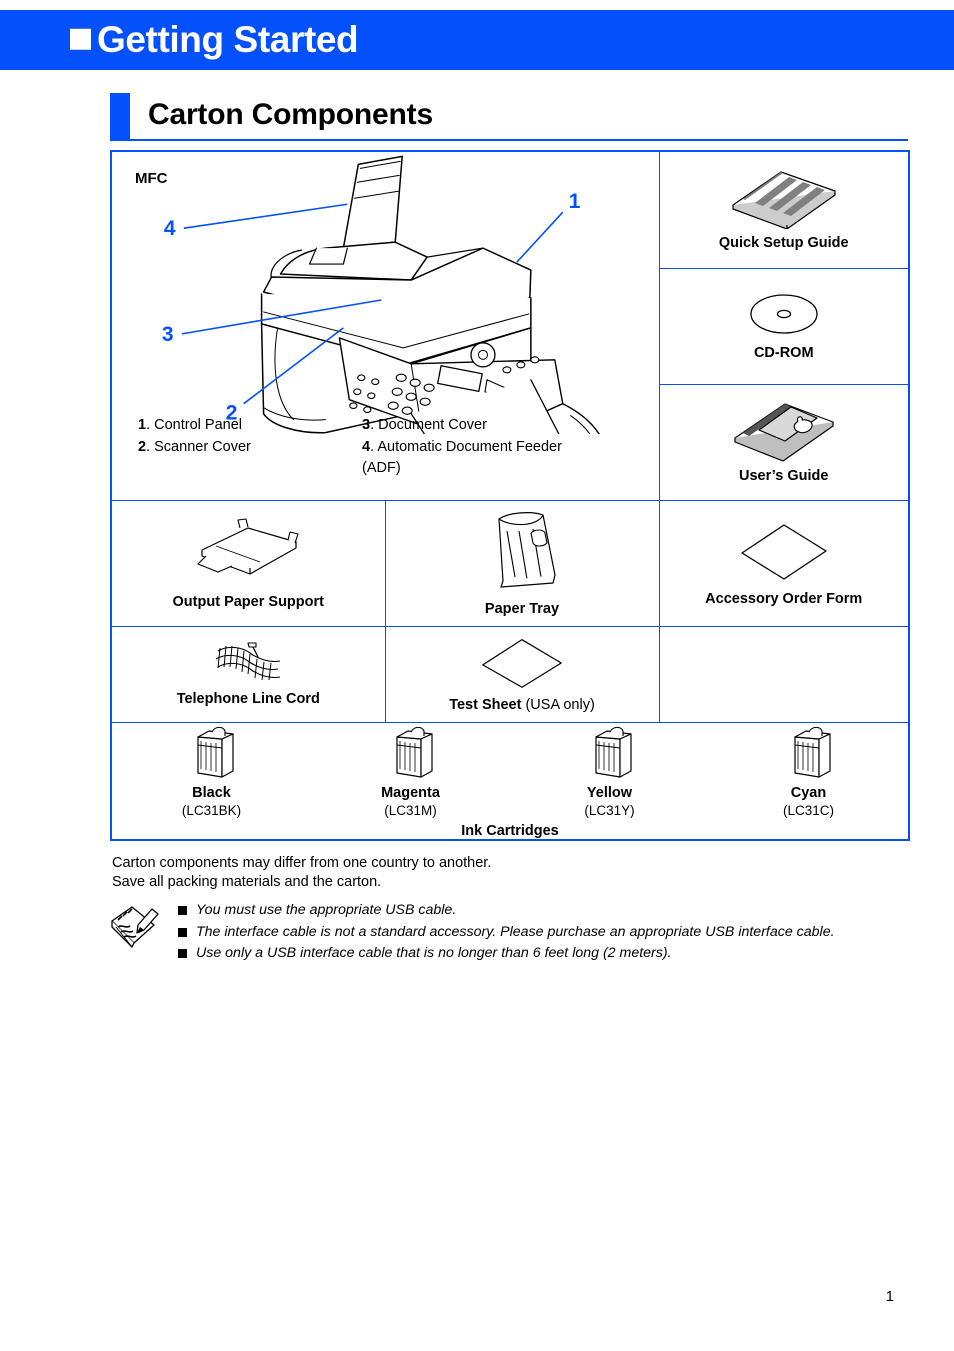 The width and height of the screenshot is (954, 1351). Describe the element at coordinates (290, 114) in the screenshot. I see `page-title: Carton Components` at that location.